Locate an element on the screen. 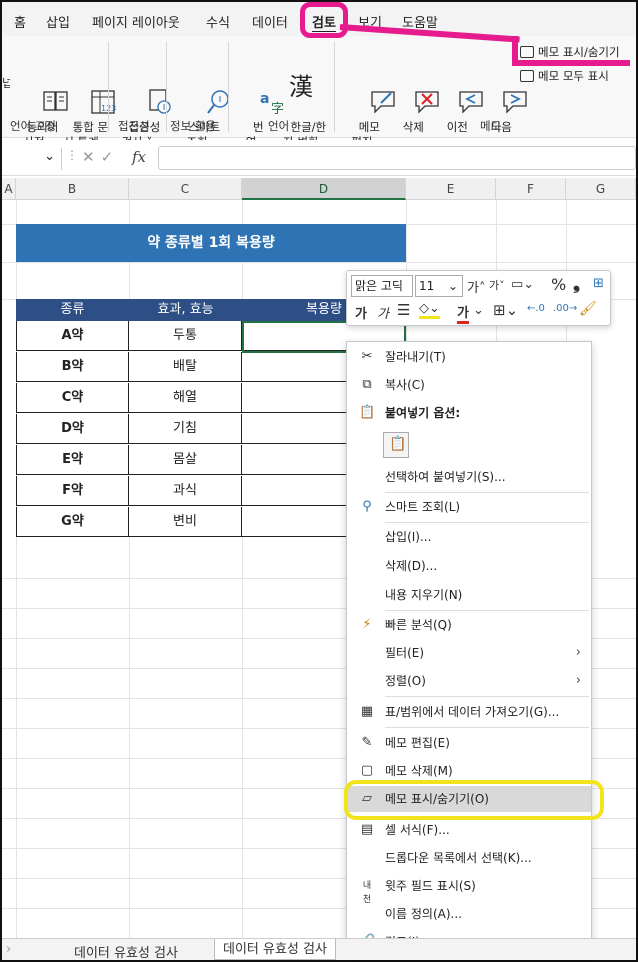 This screenshot has width=638, height=962. shrink-font-button: 가˅ is located at coordinates (497, 285).